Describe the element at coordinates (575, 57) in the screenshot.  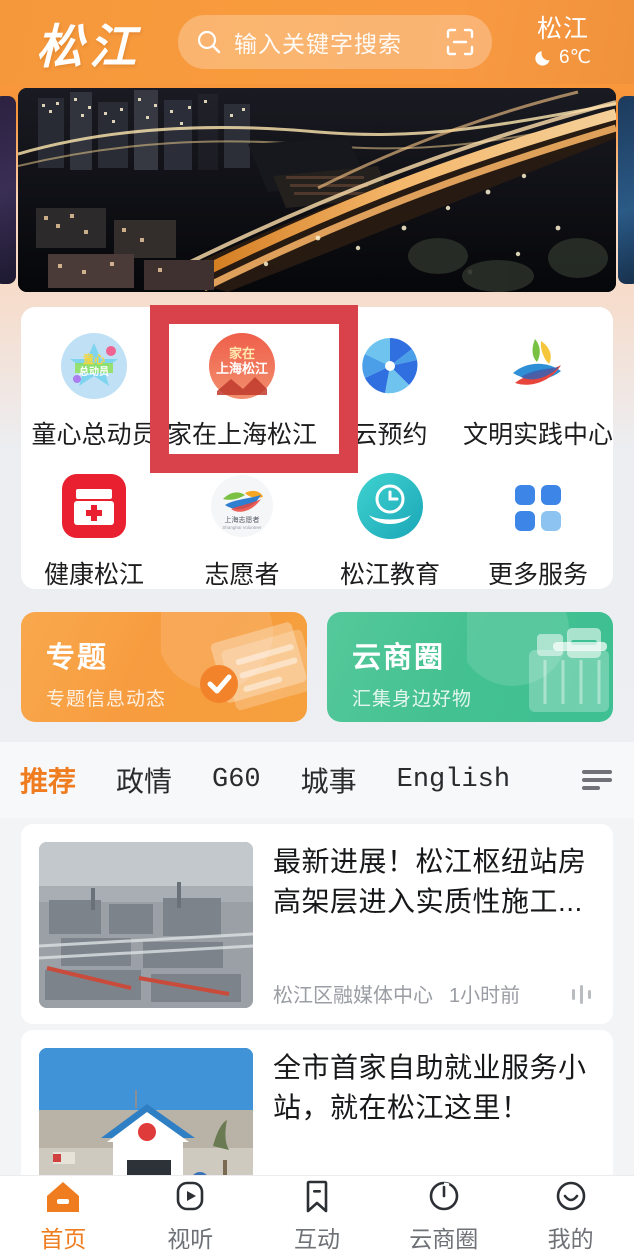
I see `weather-temperature: 6℃` at that location.